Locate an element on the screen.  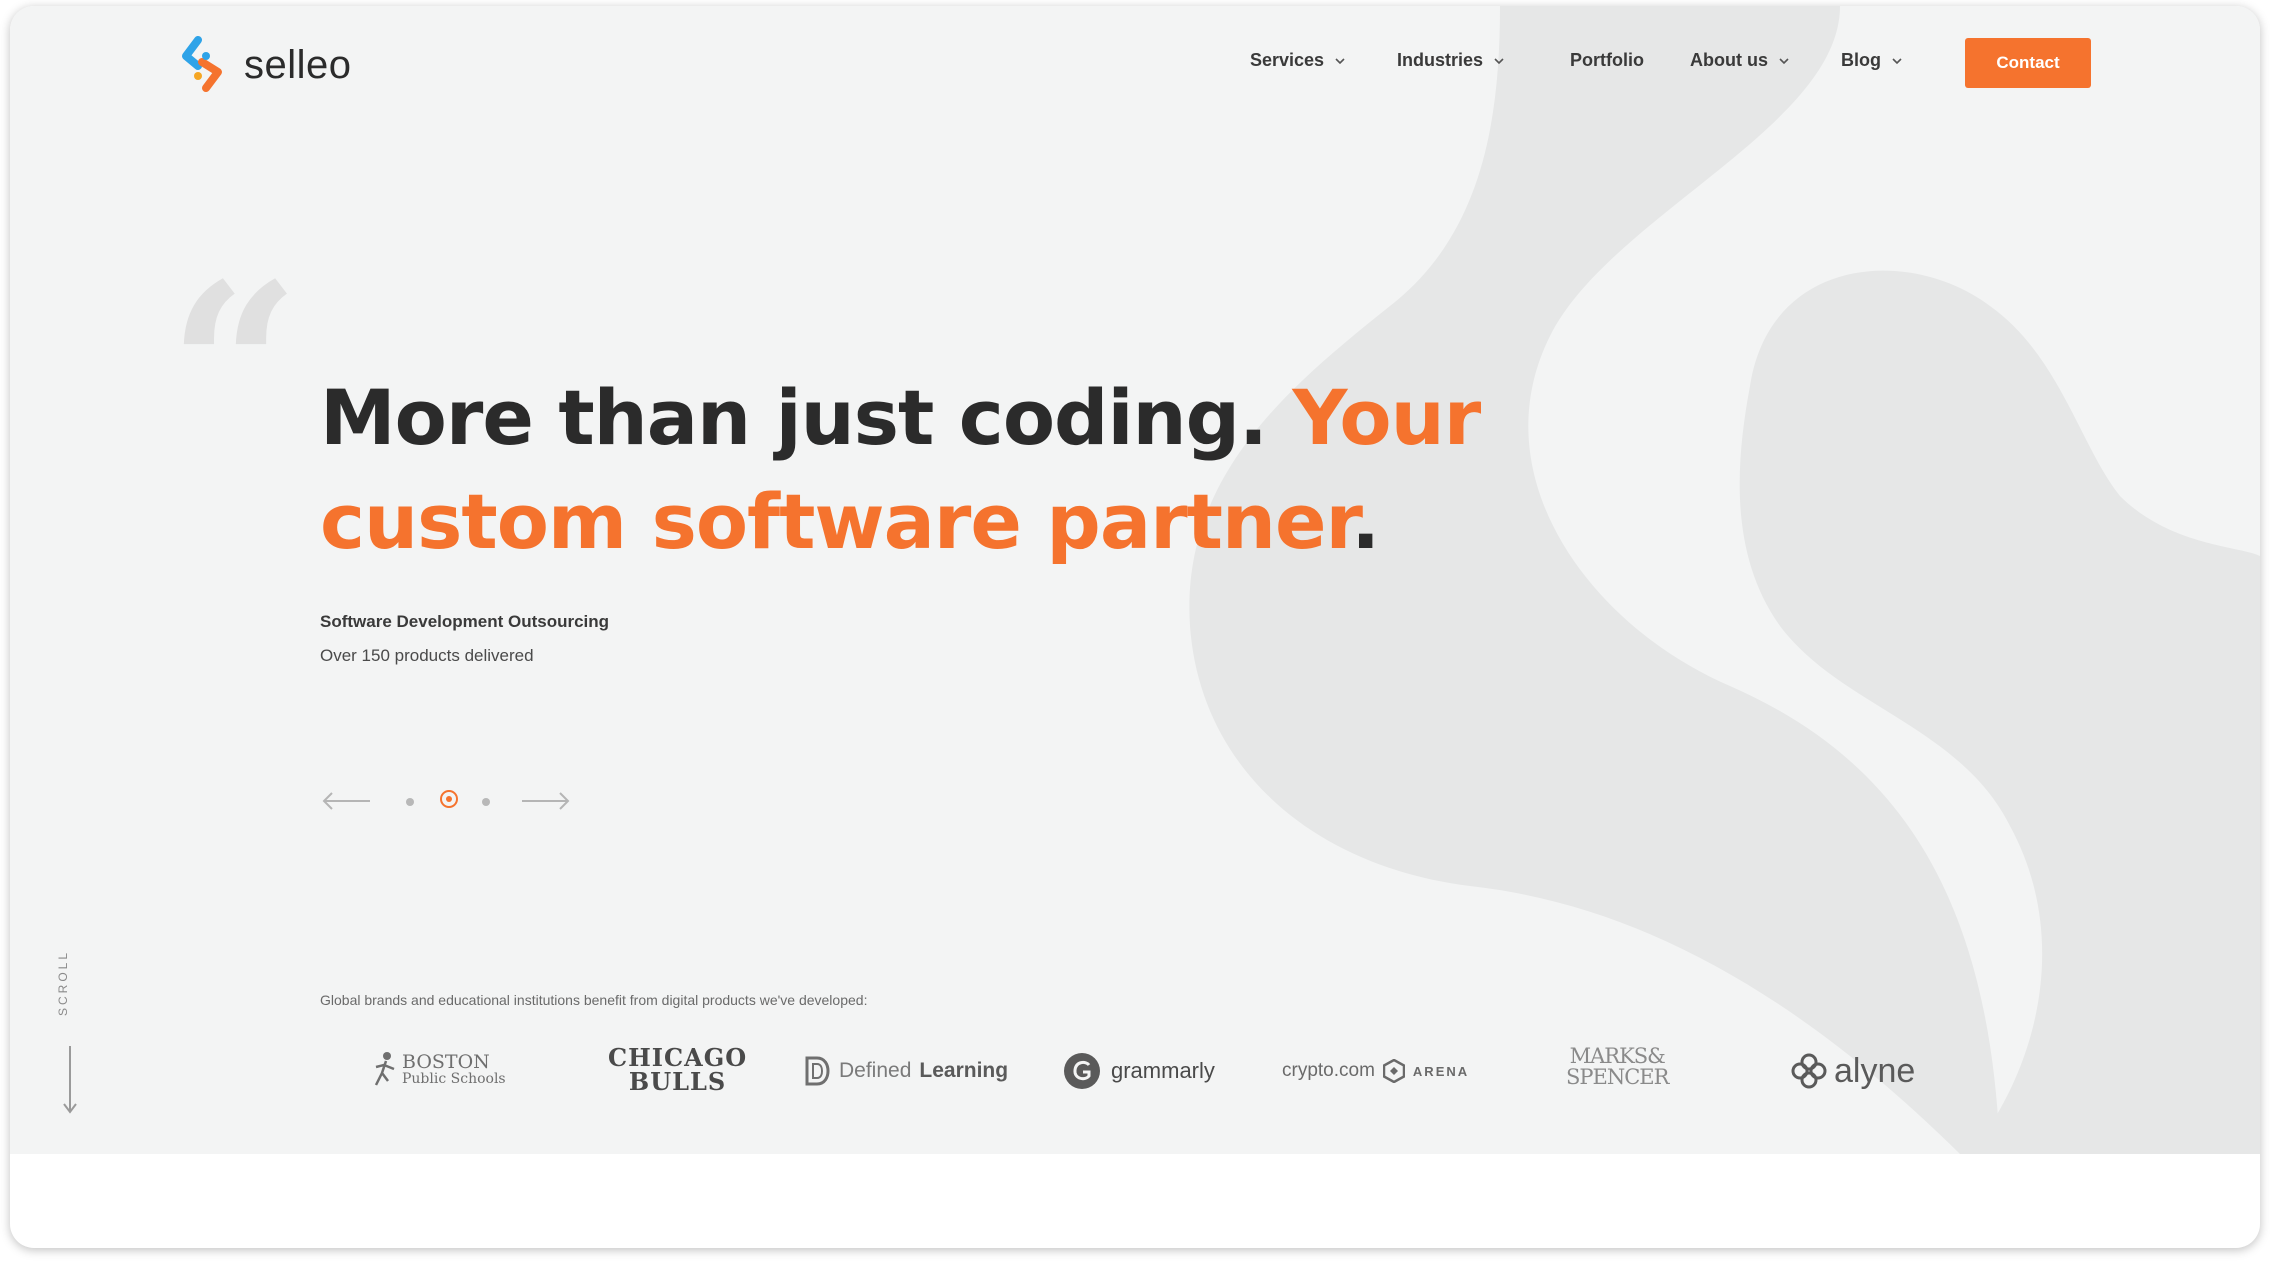
marks-line2: SPENCER is located at coordinates (1617, 1077).